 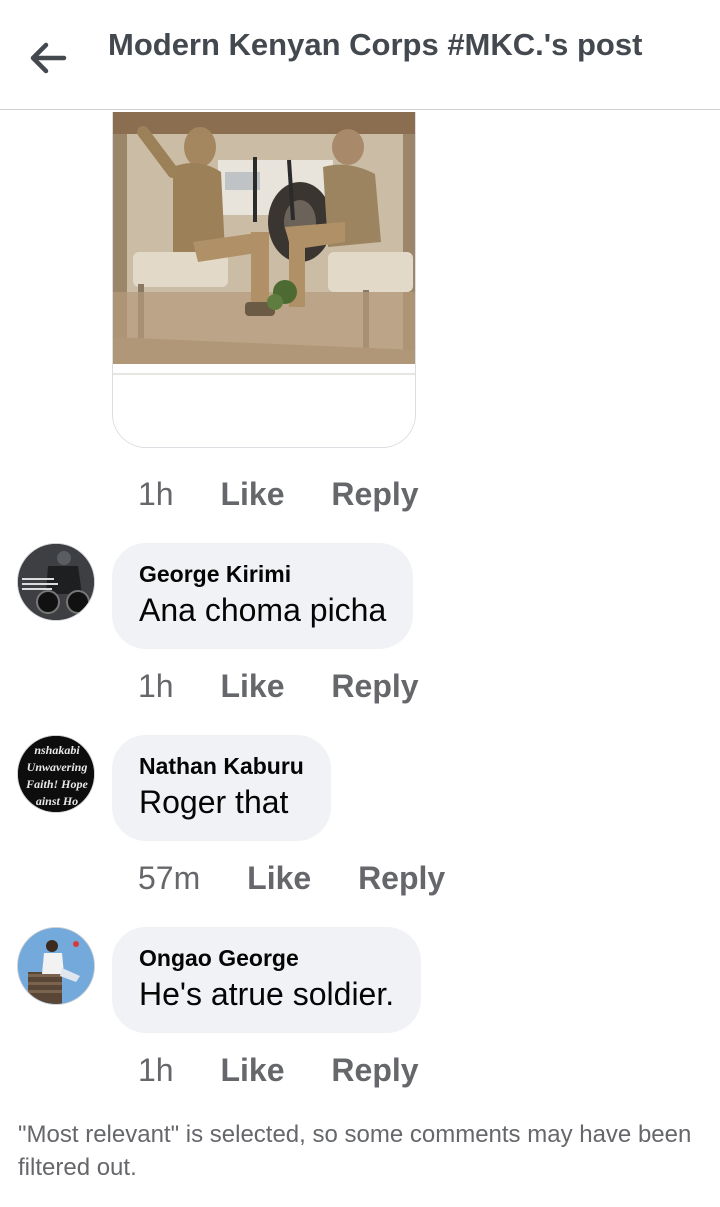 What do you see at coordinates (221, 766) in the screenshot?
I see `comment-author: Nathan Kaburu` at bounding box center [221, 766].